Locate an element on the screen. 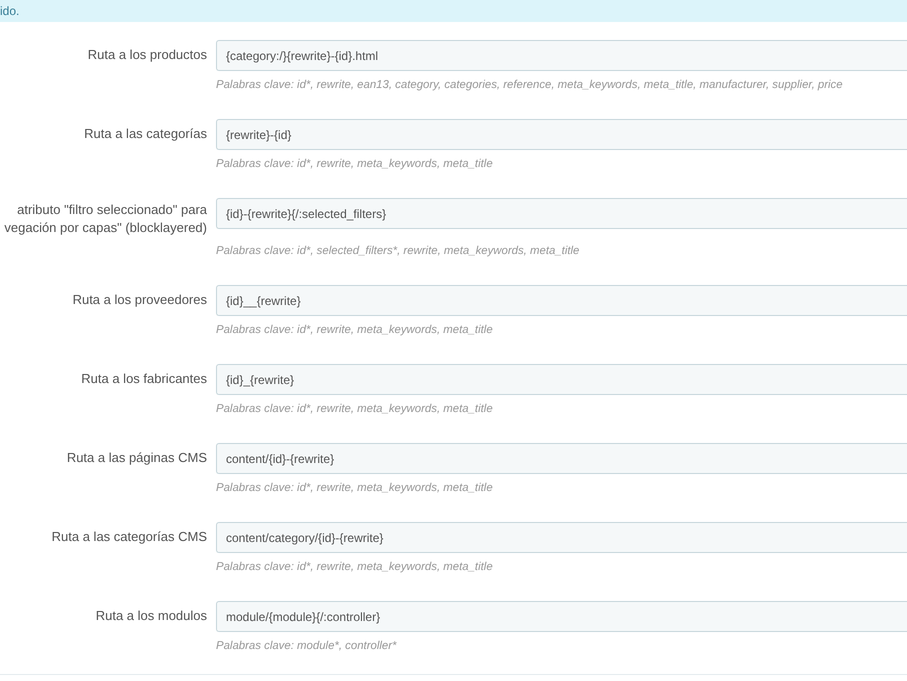 The image size is (907, 681). field-label: Ruta a las páginas CMS is located at coordinates (136, 458).